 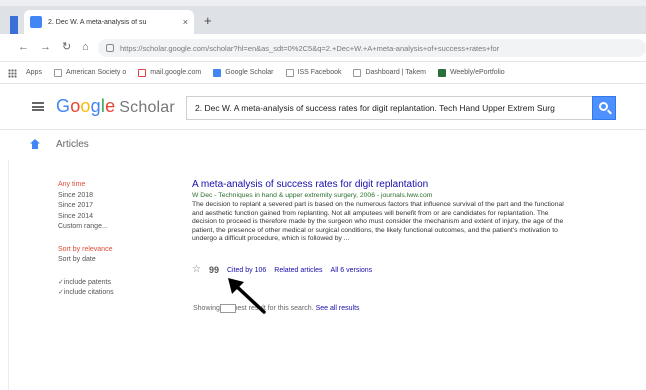 What do you see at coordinates (243, 72) in the screenshot?
I see `bookmark-google-scholar: Google Scholar` at bounding box center [243, 72].